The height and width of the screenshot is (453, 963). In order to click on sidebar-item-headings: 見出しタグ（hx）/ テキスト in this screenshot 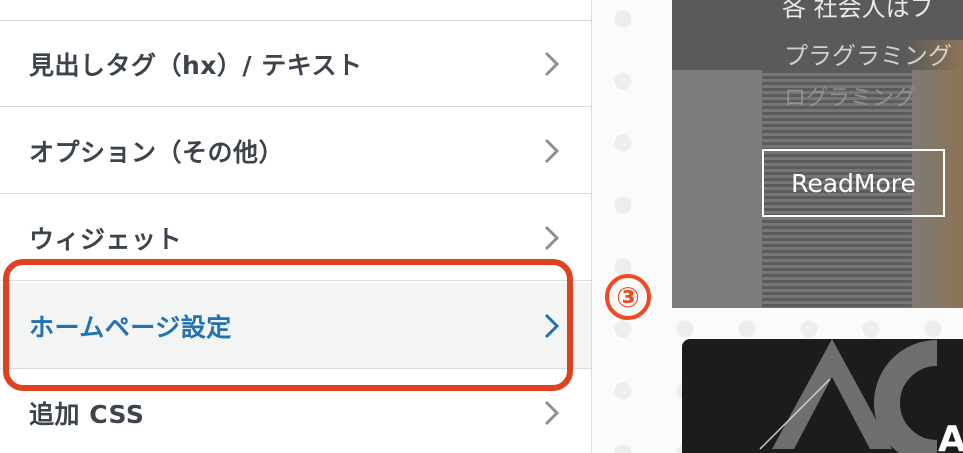, I will do `click(295, 64)`.